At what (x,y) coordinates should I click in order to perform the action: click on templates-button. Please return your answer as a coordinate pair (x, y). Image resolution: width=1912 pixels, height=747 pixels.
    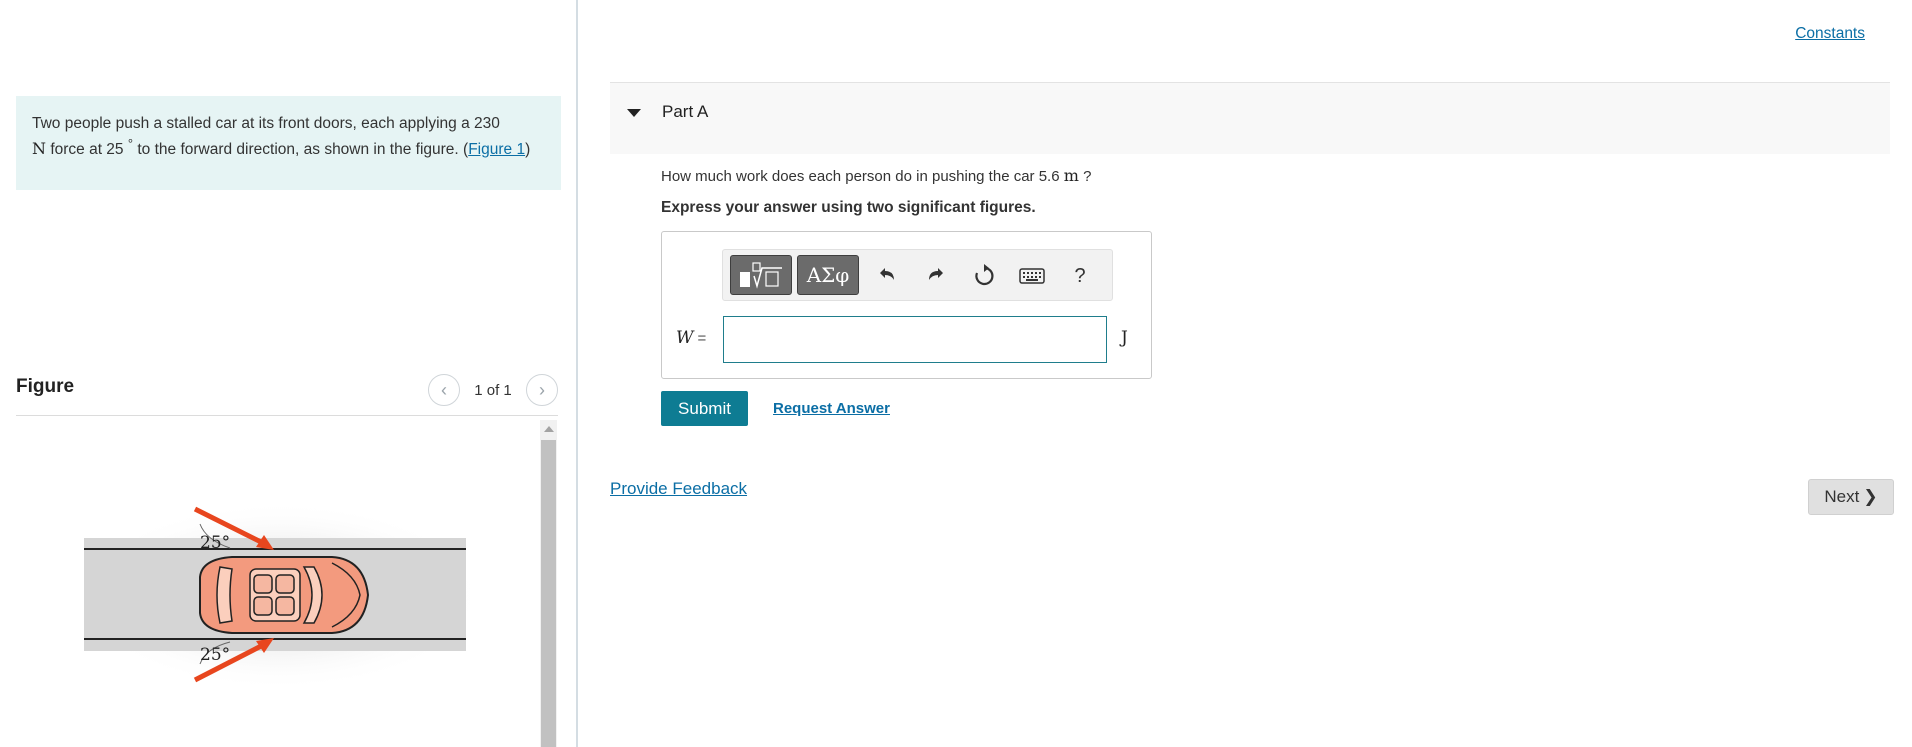
    Looking at the image, I should click on (761, 275).